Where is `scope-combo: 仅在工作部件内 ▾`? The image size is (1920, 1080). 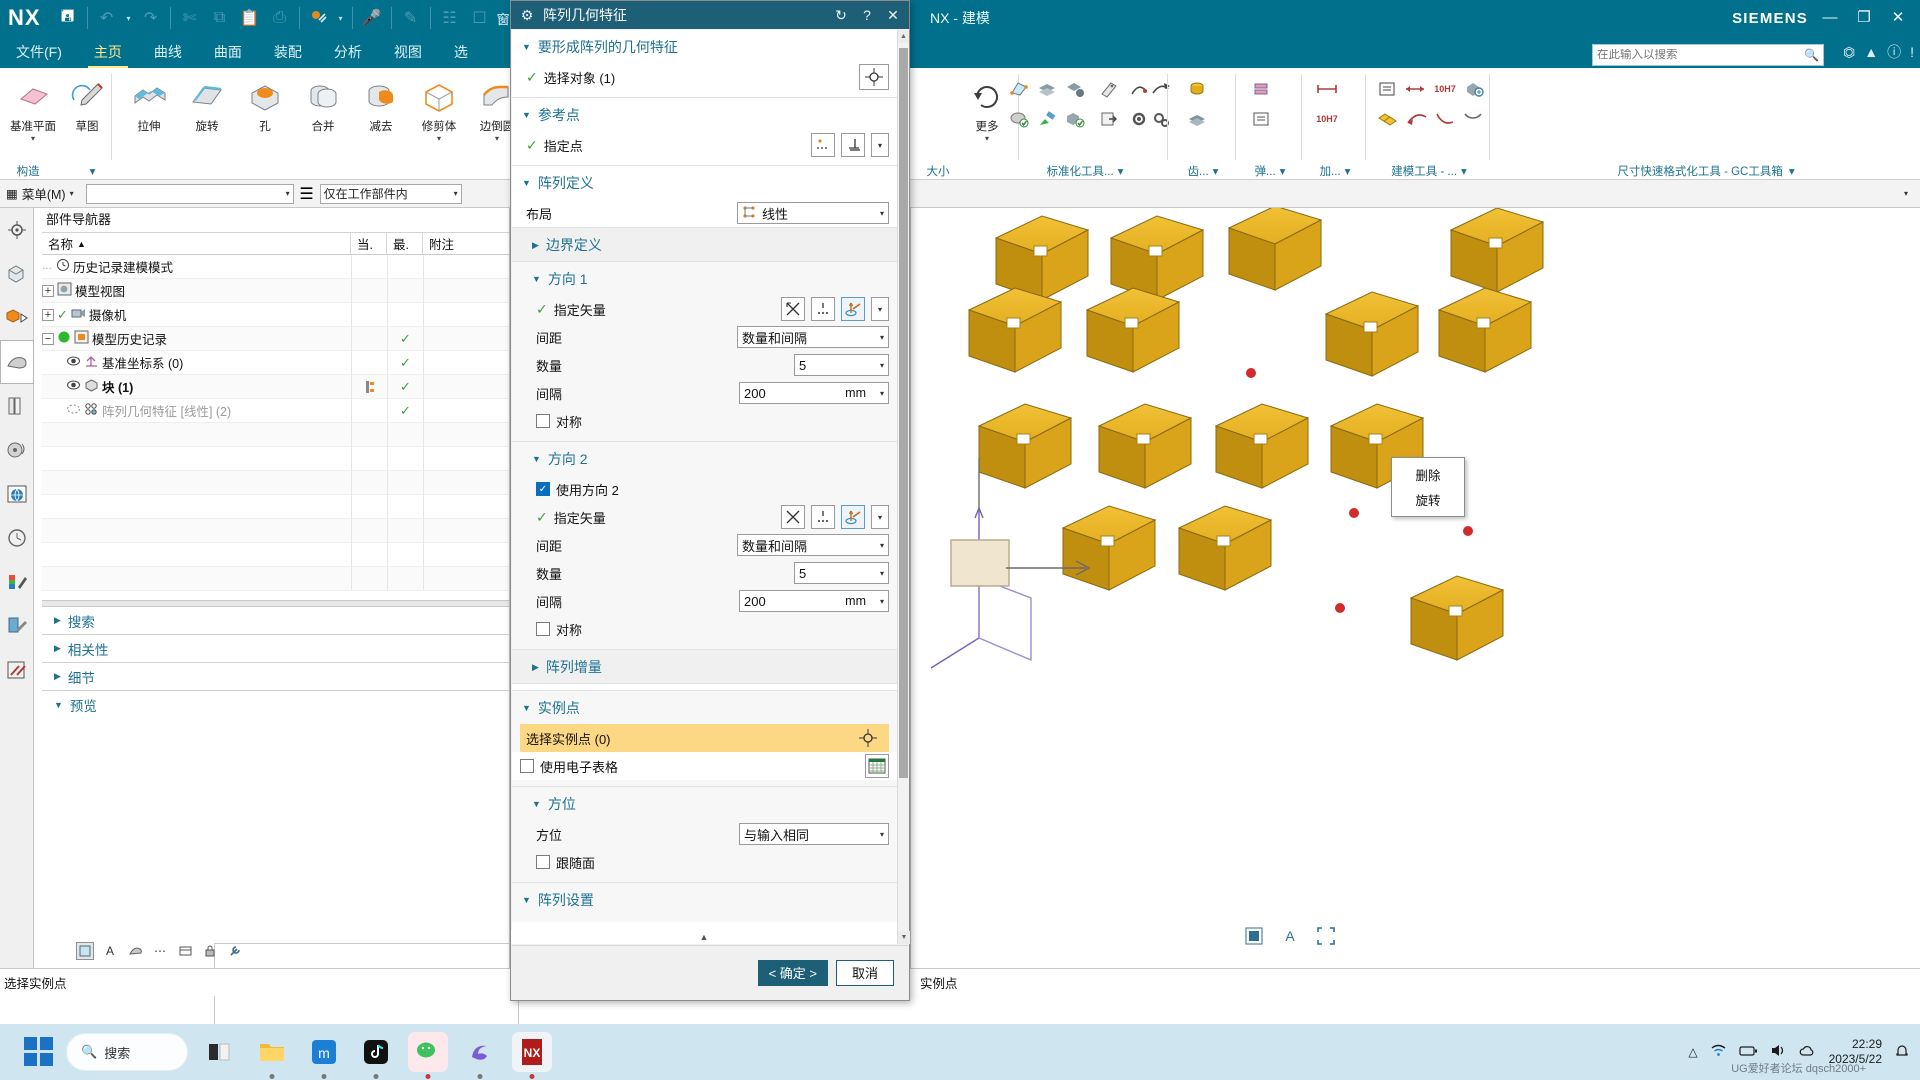 scope-combo: 仅在工作部件内 ▾ is located at coordinates (390, 193).